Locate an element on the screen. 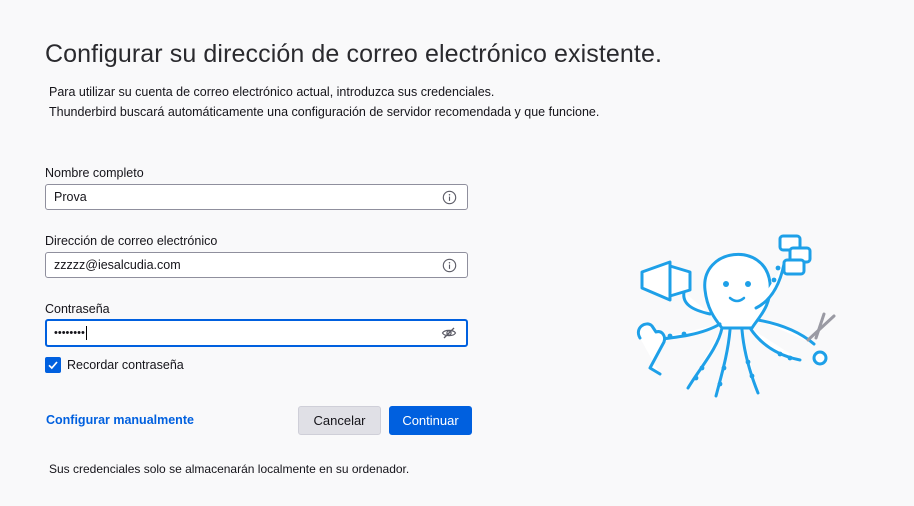 The height and width of the screenshot is (506, 914). password-dots: •••••••• is located at coordinates (69, 332).